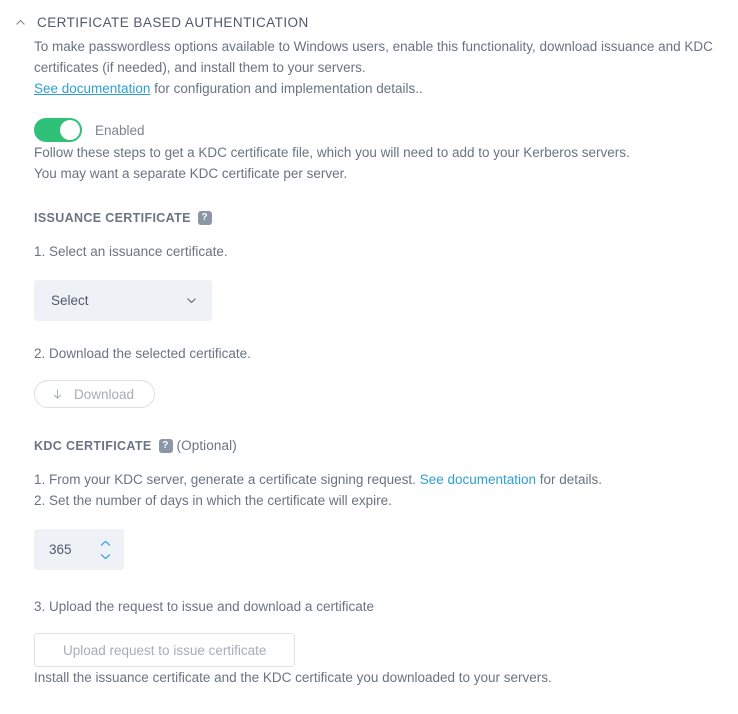 Image resolution: width=738 pixels, height=714 pixels. What do you see at coordinates (569, 479) in the screenshot?
I see `kdc-step-1-after: for details.` at bounding box center [569, 479].